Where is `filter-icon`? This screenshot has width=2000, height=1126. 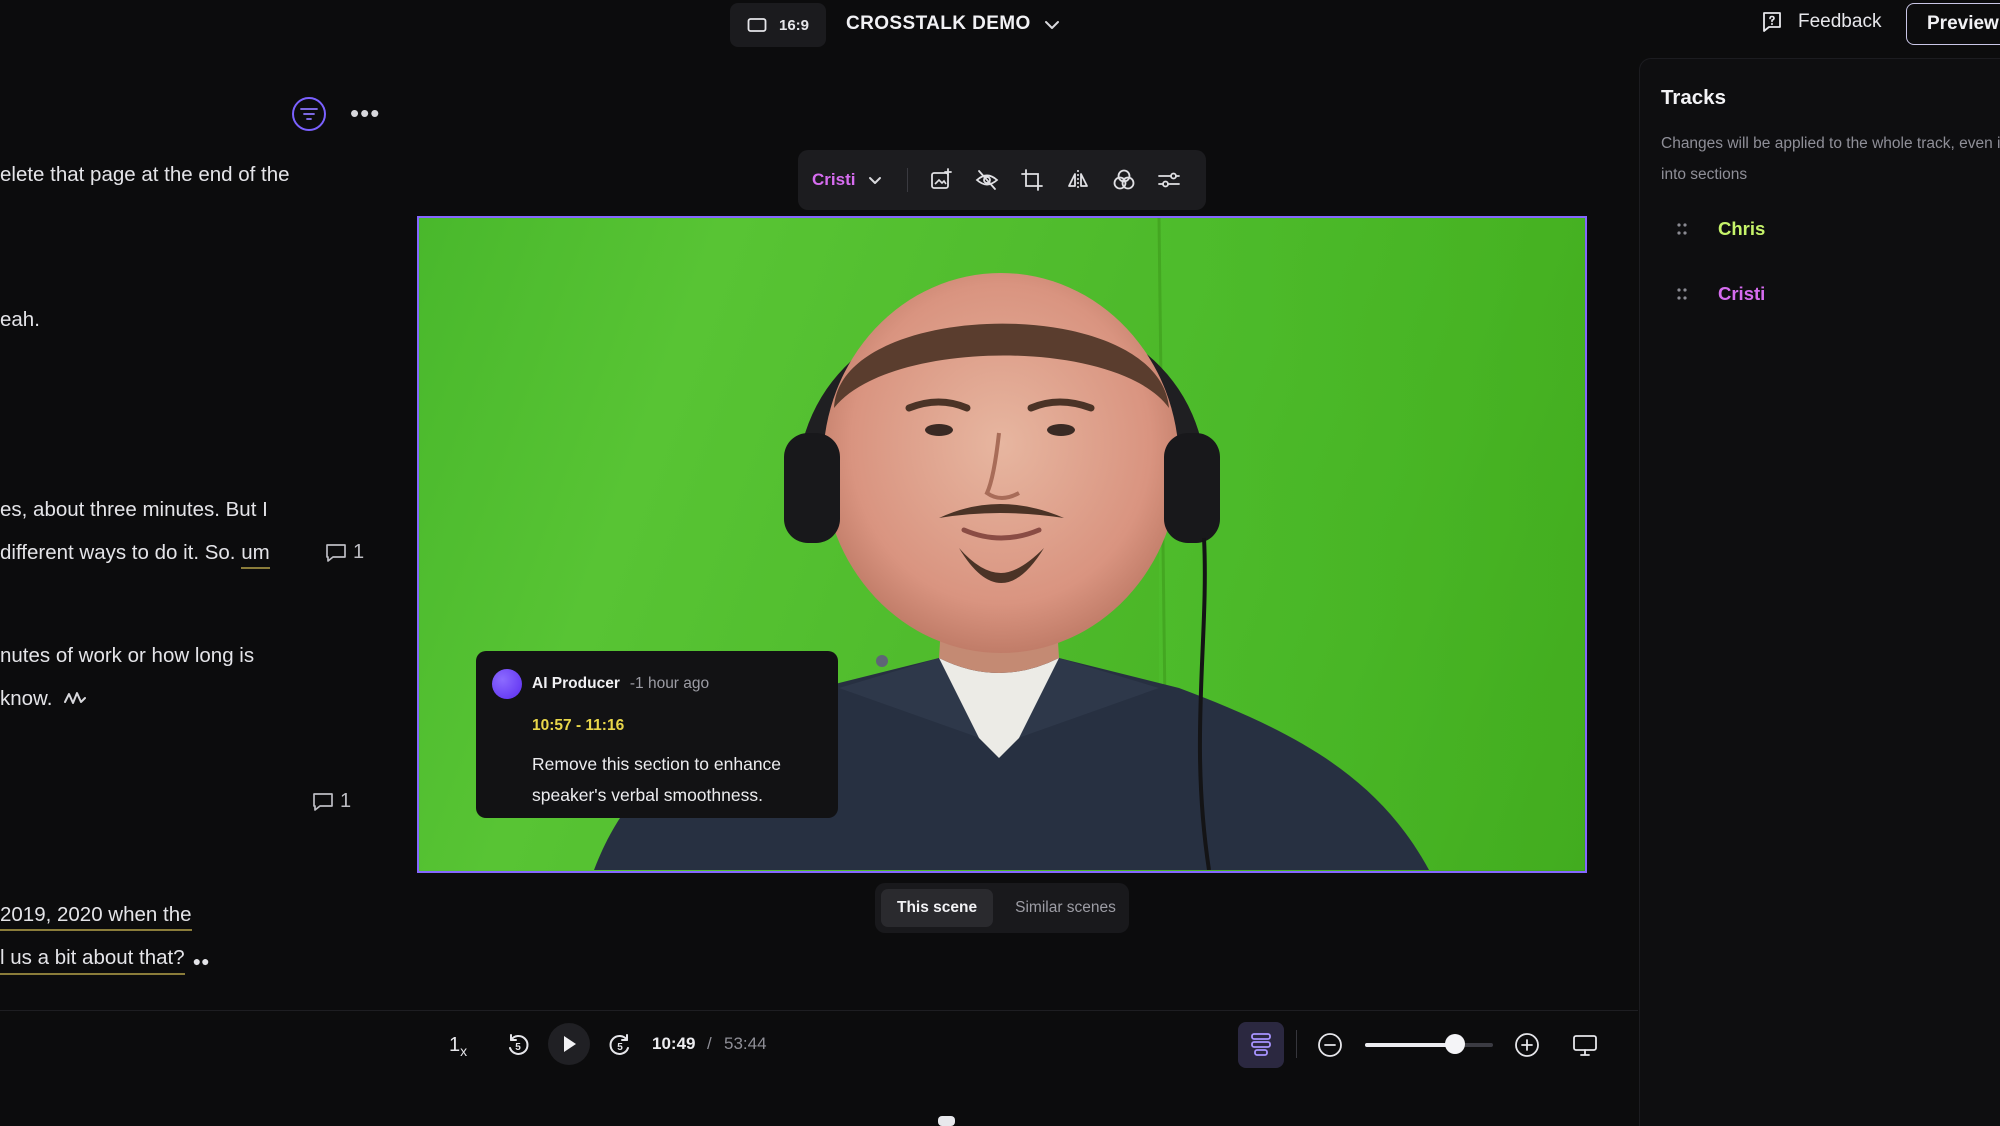 filter-icon is located at coordinates (309, 114).